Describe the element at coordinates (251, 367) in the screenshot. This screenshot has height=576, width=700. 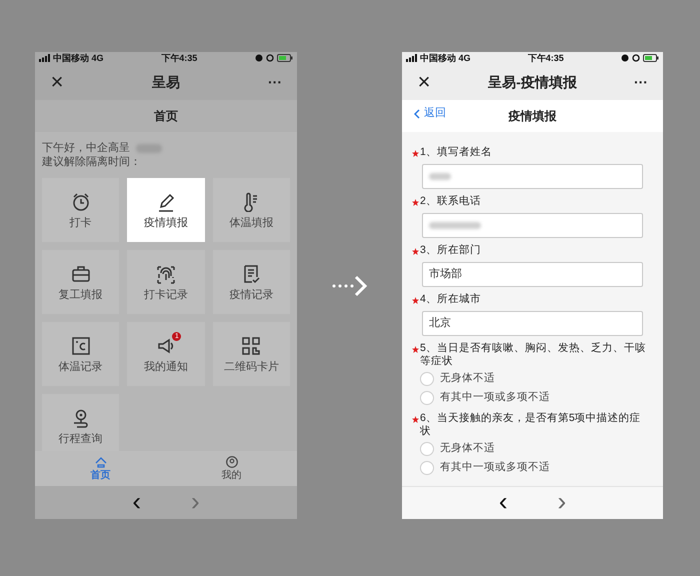
I see `tile-label: 二维码卡片` at that location.